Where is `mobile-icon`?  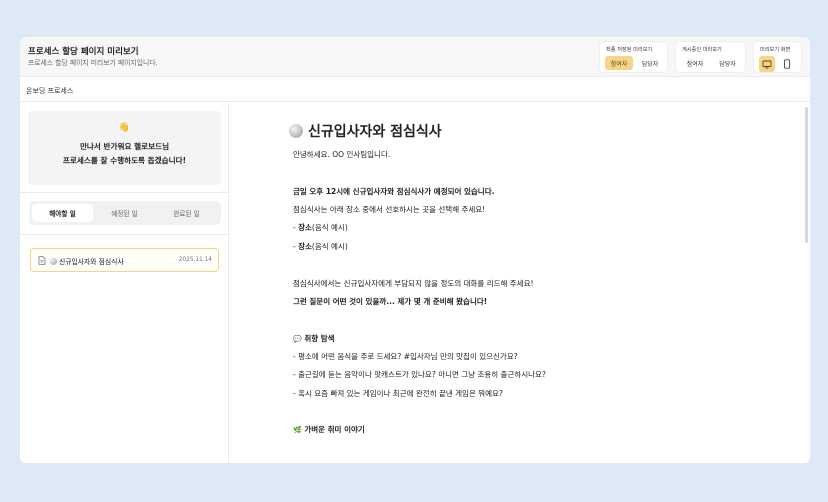 mobile-icon is located at coordinates (787, 64).